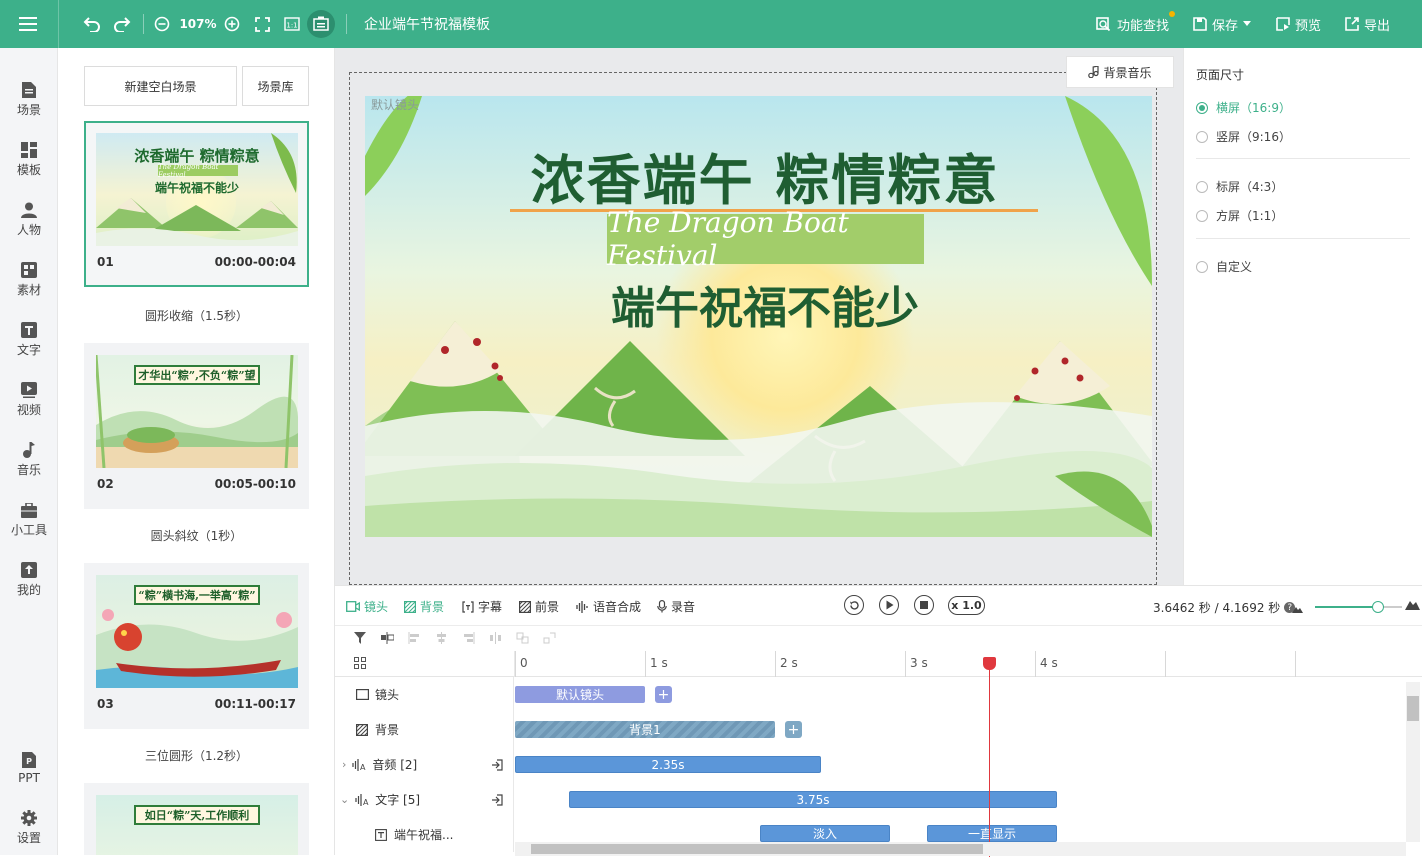  I want to click on nav-item-music: 音乐, so click(29, 460).